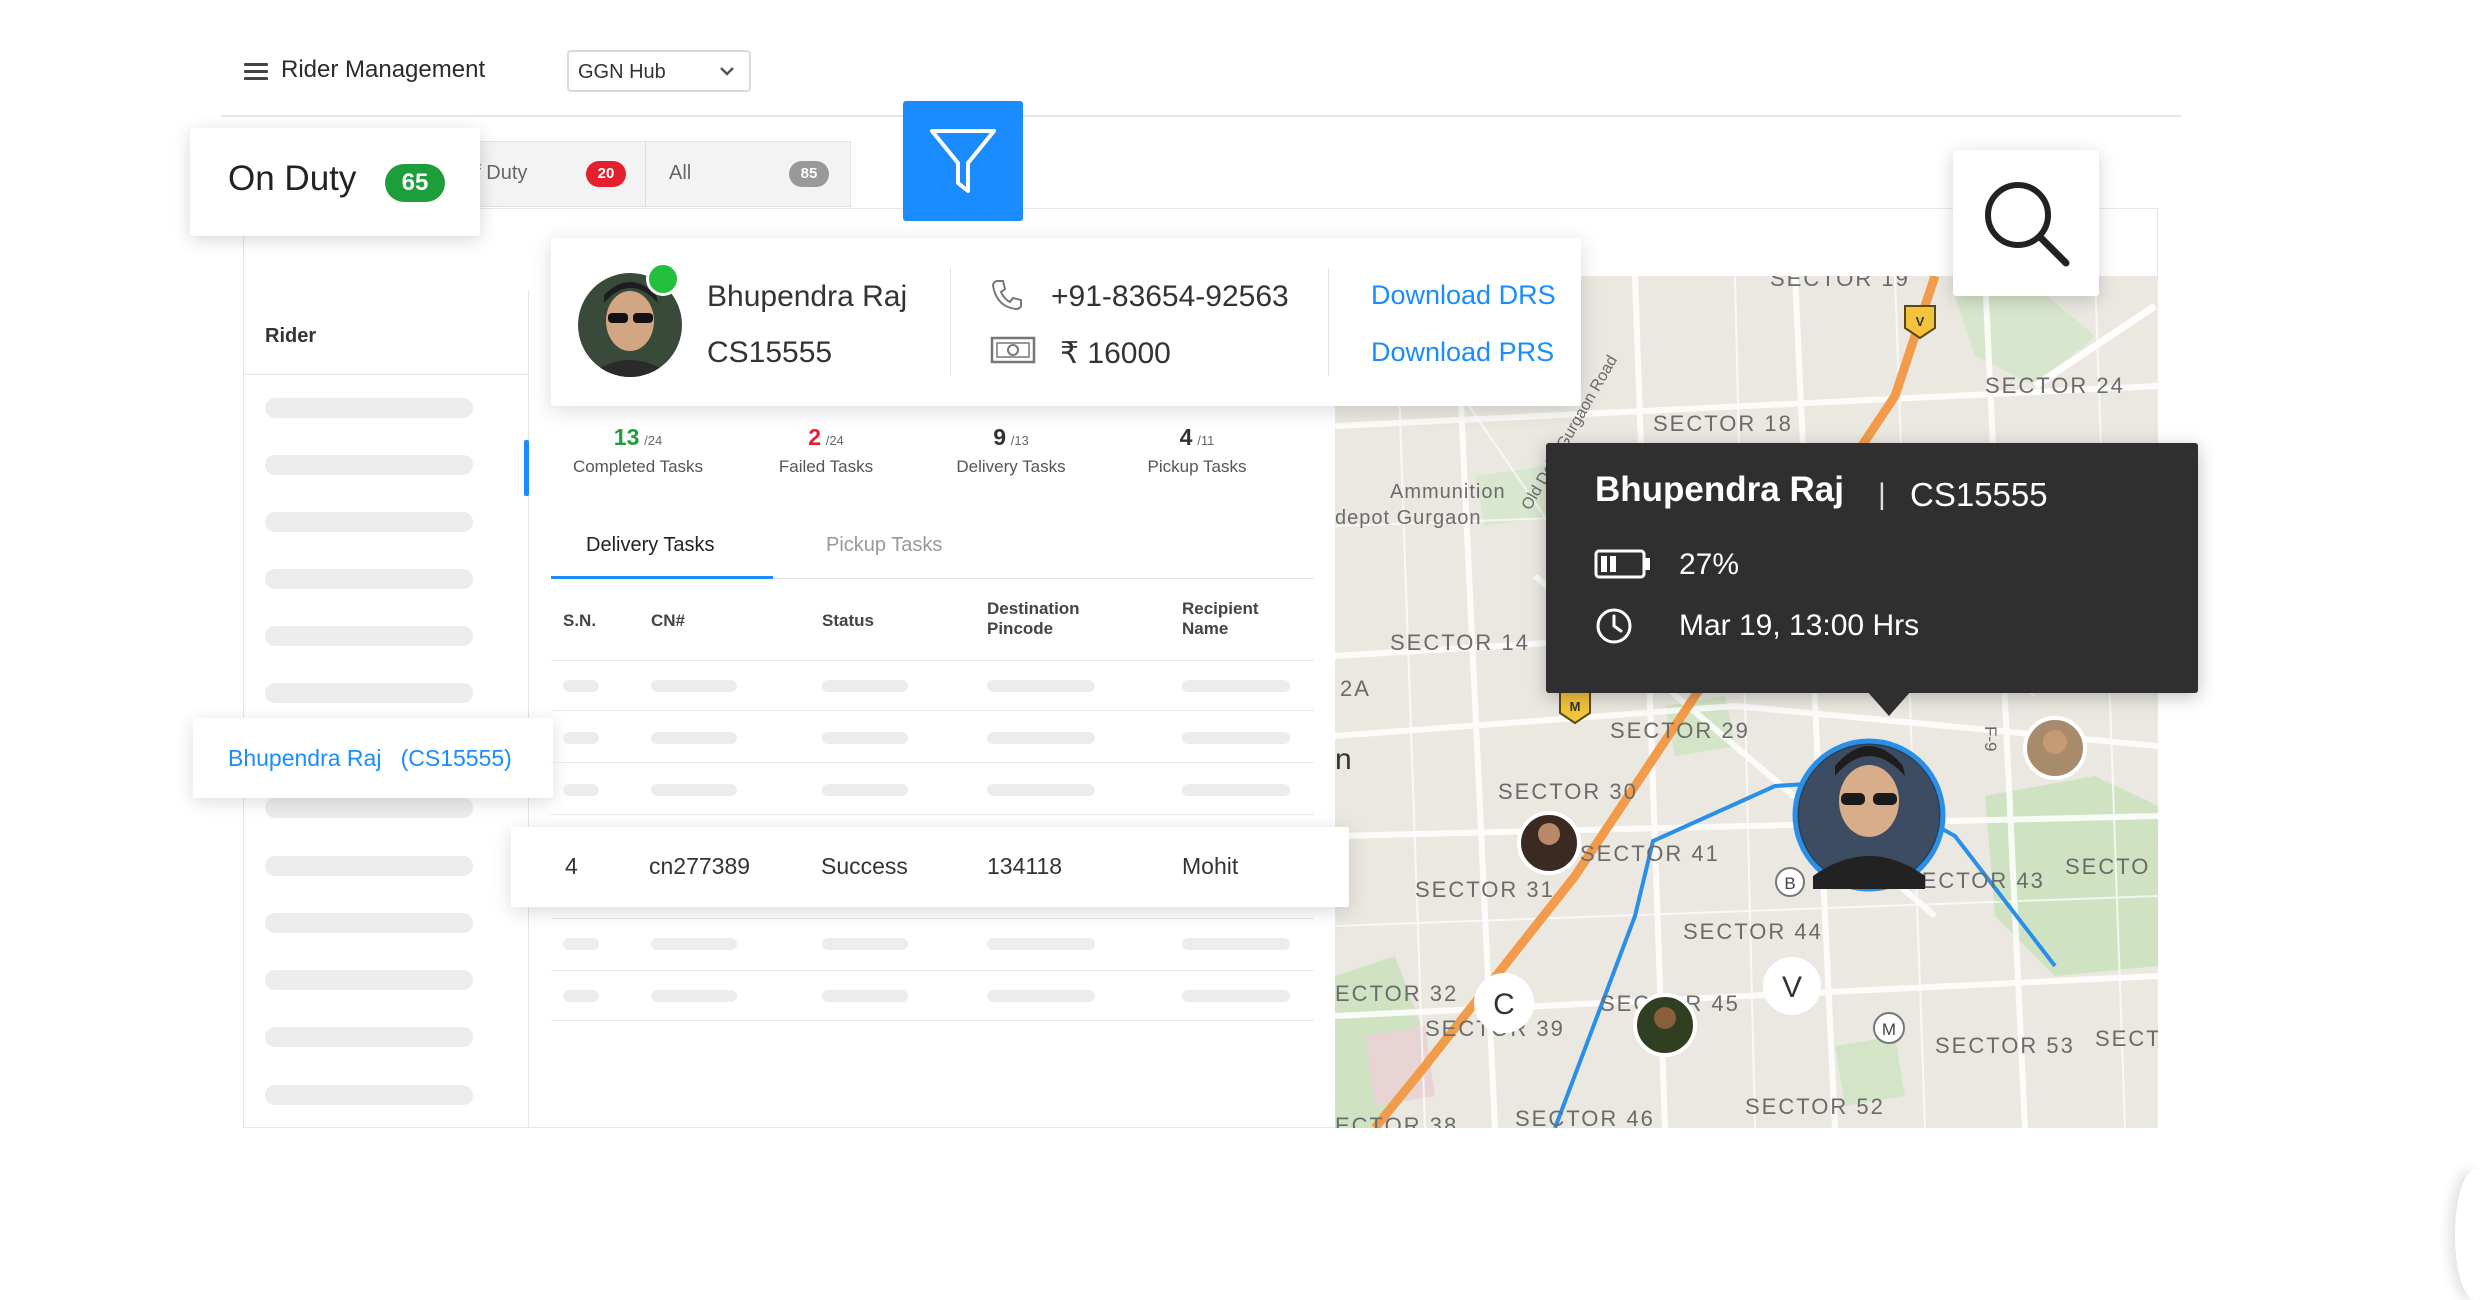 The width and height of the screenshot is (2480, 1300). Describe the element at coordinates (1614, 626) in the screenshot. I see `clock-icon` at that location.